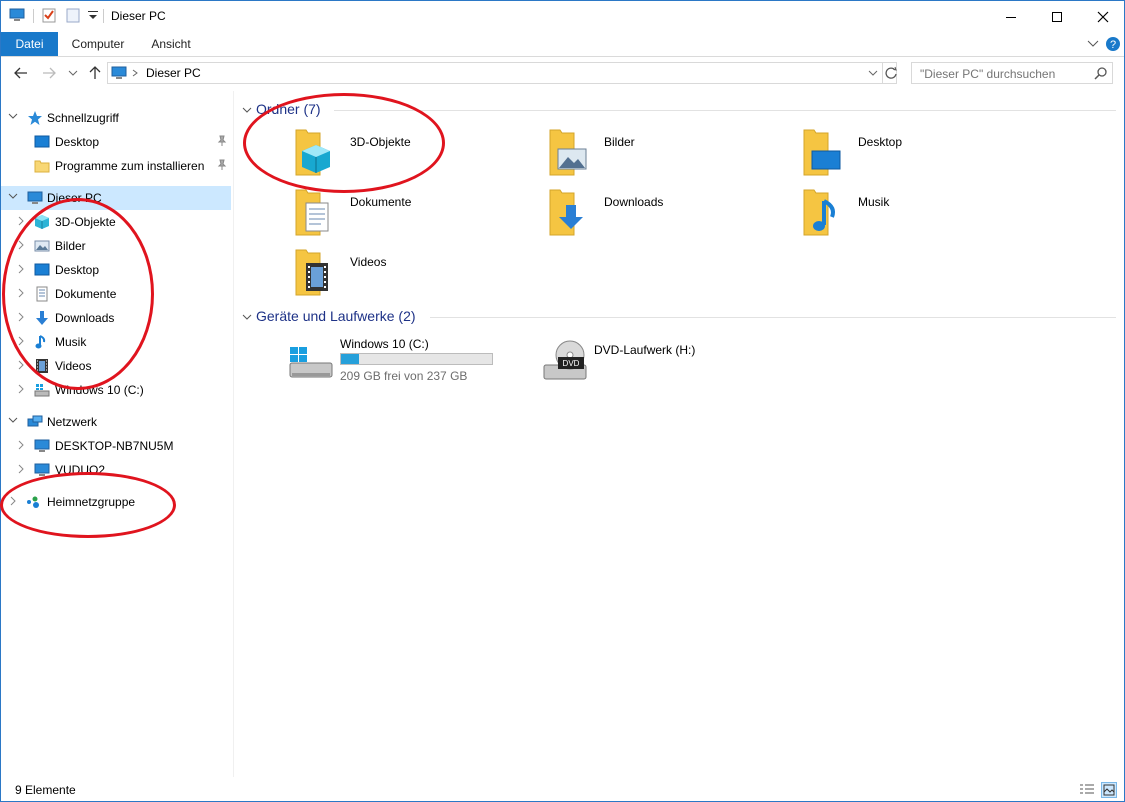  I want to click on nav-videos: Videos, so click(116, 366).